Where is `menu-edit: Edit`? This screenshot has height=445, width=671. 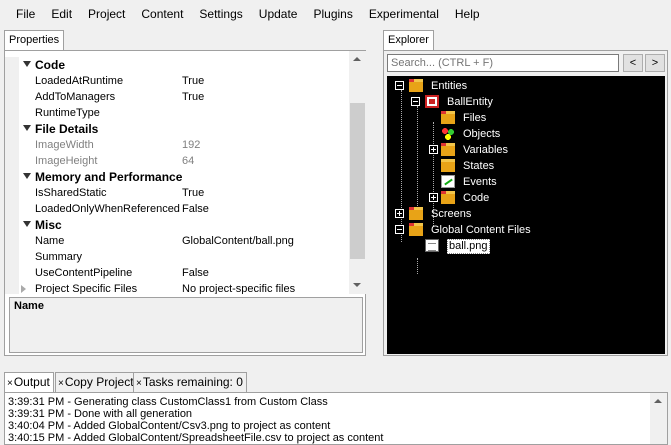
menu-edit: Edit is located at coordinates (61, 14).